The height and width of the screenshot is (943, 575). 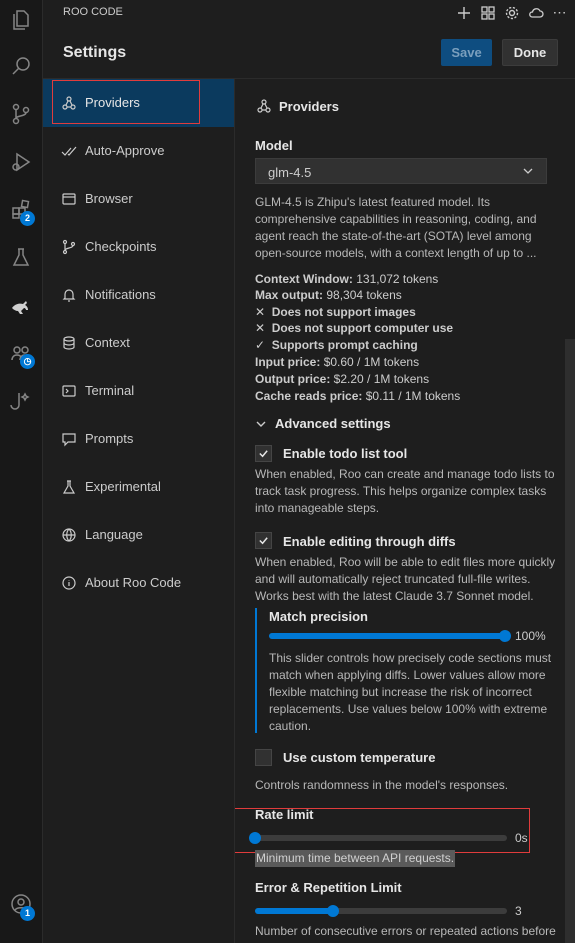 I want to click on extensions-icon, so click(x=21, y=210).